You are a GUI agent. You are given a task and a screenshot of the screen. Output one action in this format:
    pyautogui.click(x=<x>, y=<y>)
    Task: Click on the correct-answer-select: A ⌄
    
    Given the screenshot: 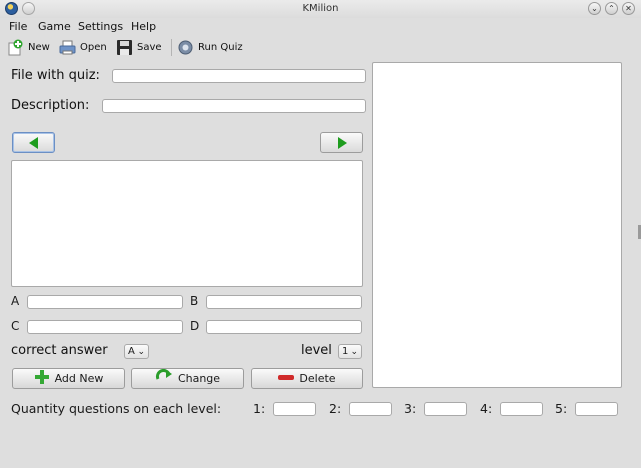 What is the action you would take?
    pyautogui.click(x=136, y=351)
    